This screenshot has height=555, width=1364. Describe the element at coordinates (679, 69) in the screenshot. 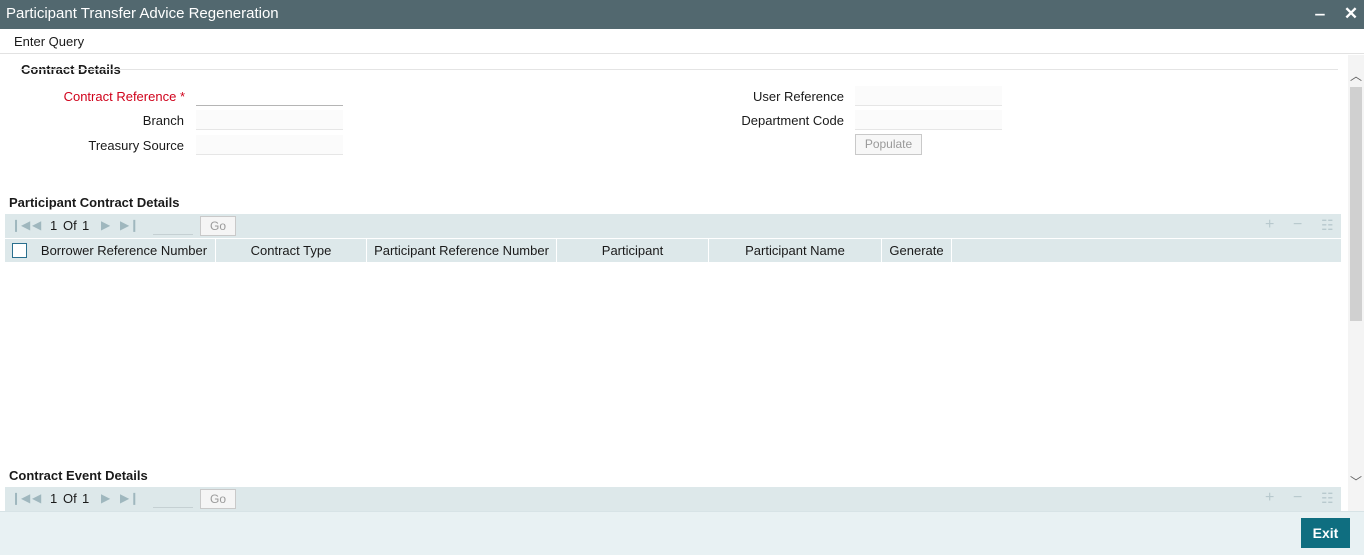

I see `section-divider` at that location.